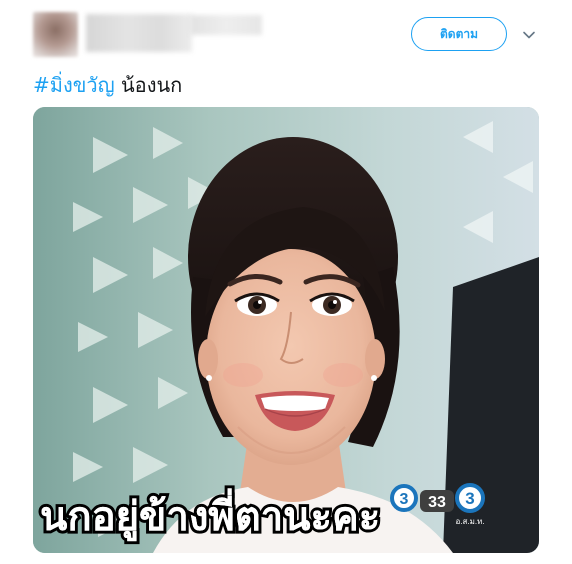 The width and height of the screenshot is (572, 564). I want to click on hashtag-link: #มิ่งขวัญ, so click(74, 85).